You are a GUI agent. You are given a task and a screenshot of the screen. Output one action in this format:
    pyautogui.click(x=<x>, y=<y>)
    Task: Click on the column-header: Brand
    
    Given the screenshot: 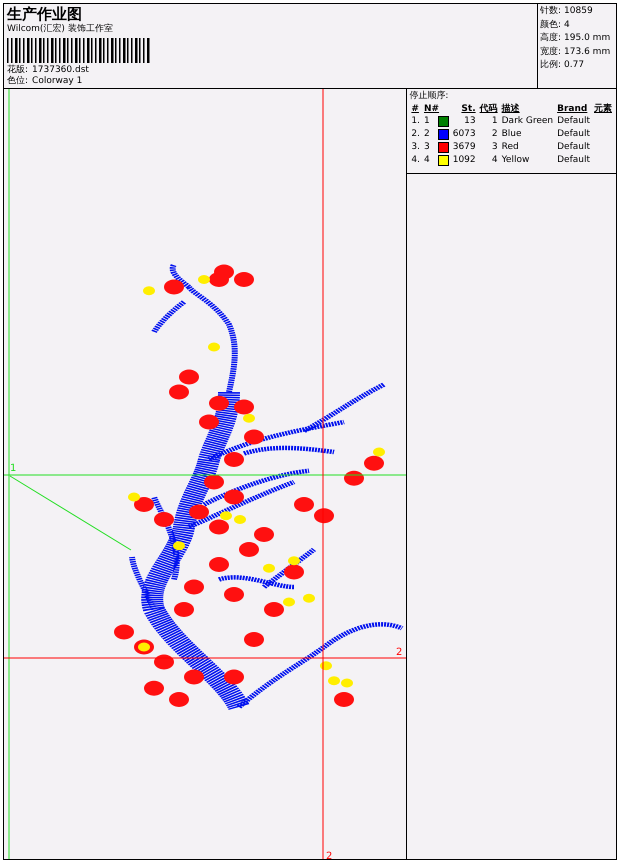 What is the action you would take?
    pyautogui.click(x=572, y=108)
    